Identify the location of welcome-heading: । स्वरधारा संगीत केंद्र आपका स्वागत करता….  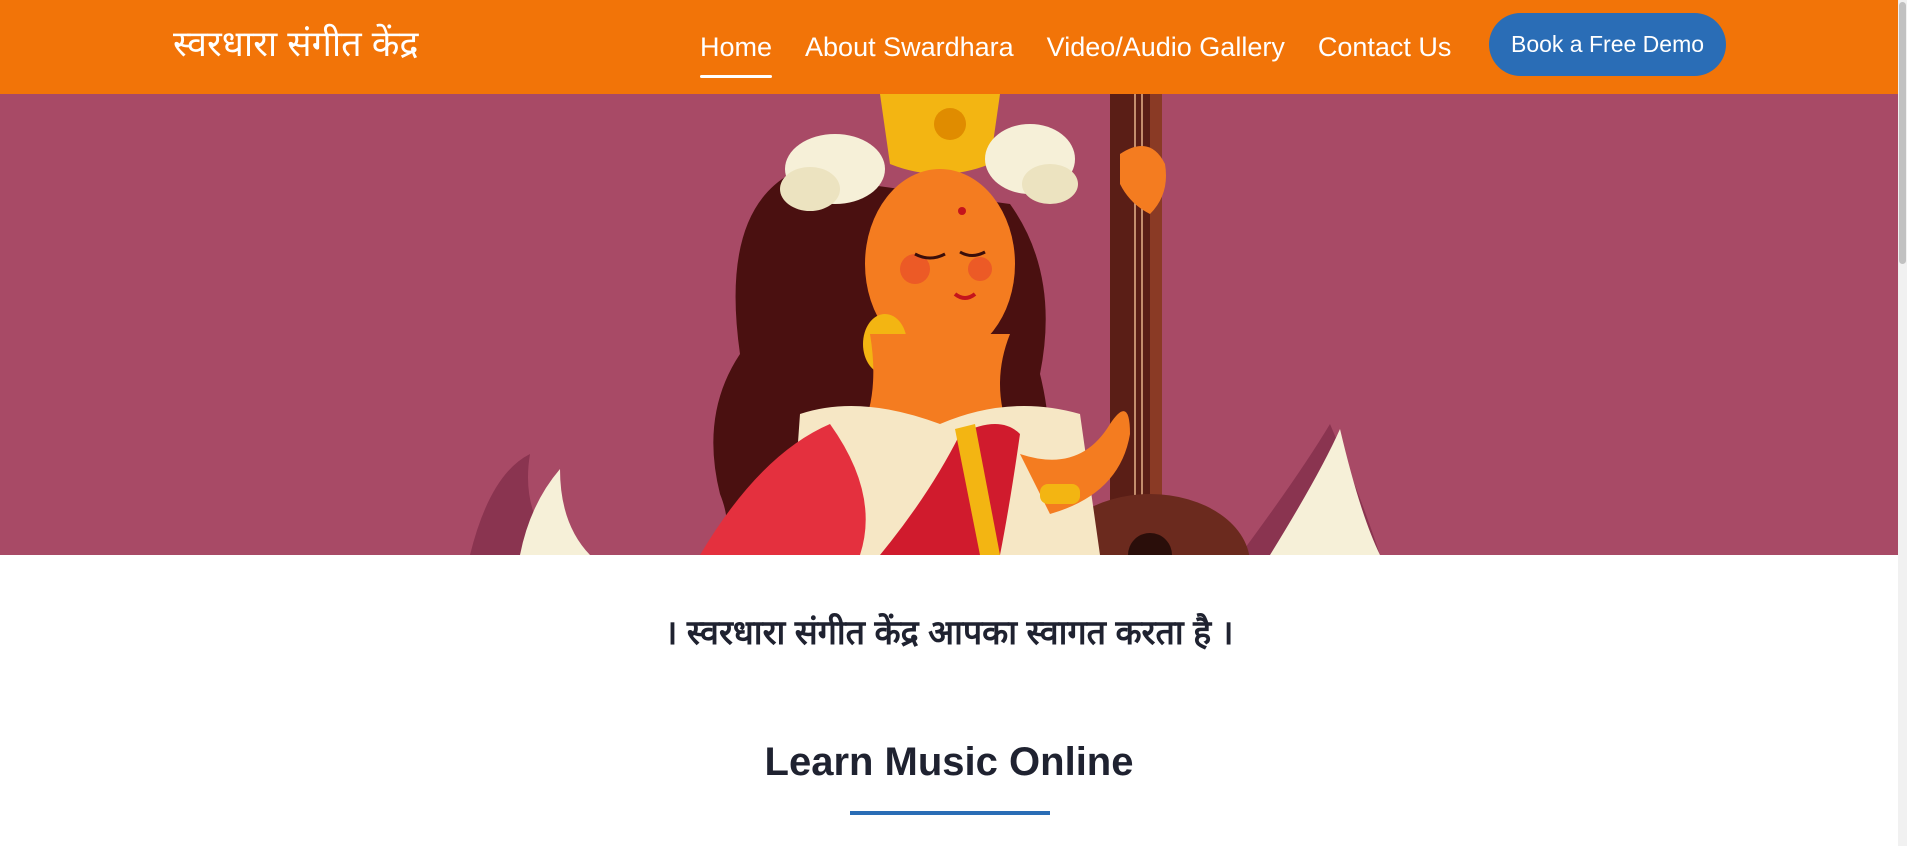
(949, 633).